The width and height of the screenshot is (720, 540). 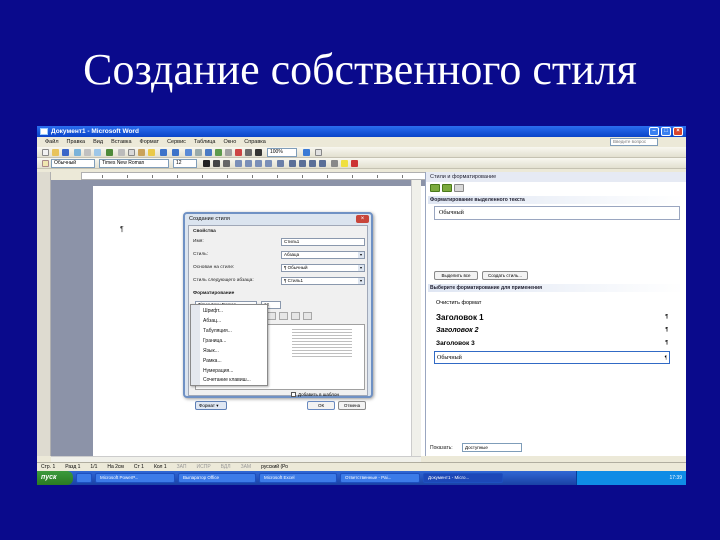 I want to click on start-button: пуск, so click(x=55, y=478).